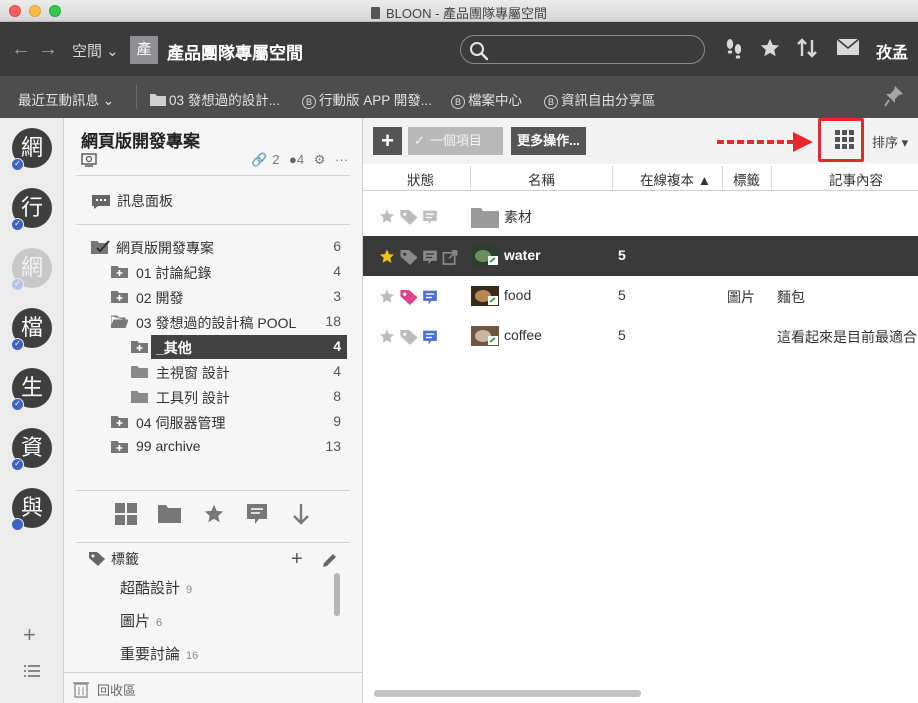 Image resolution: width=918 pixels, height=703 pixels. Describe the element at coordinates (541, 179) in the screenshot. I see `column-name: 名稱` at that location.